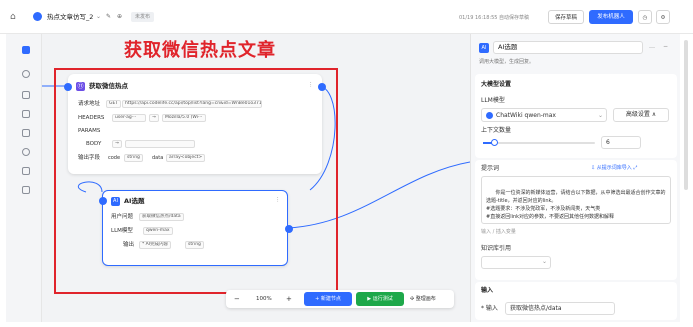  I want to click on panel-scrollbar, so click(686, 178).